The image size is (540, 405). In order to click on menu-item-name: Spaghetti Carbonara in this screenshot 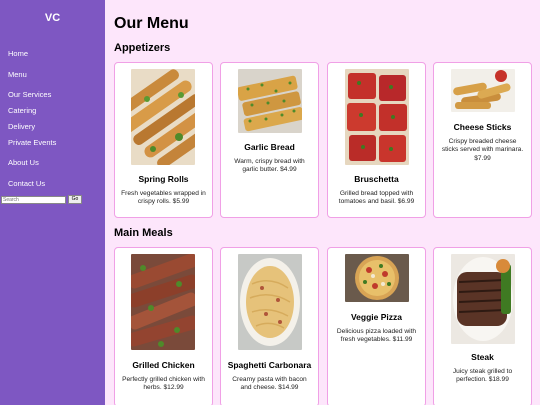, I will do `click(269, 365)`.